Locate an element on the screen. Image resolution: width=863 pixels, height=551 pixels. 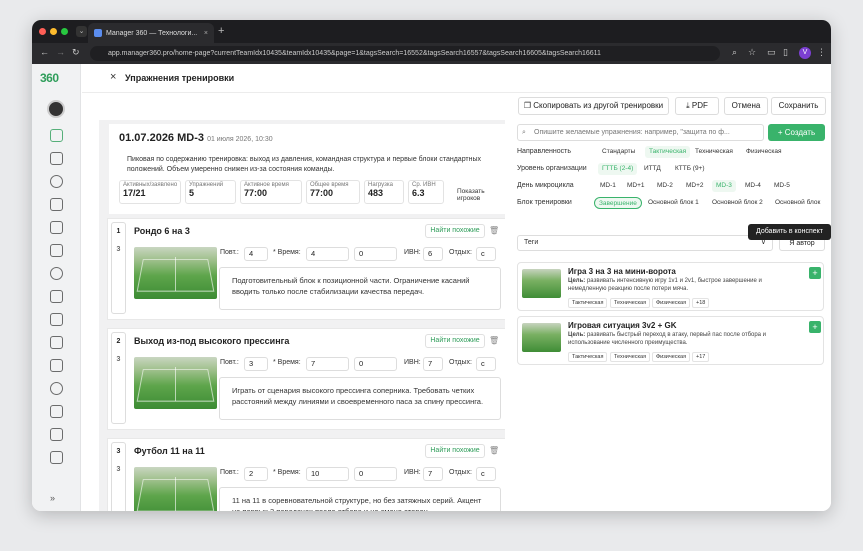
pen-icon is located at coordinates (56, 319).